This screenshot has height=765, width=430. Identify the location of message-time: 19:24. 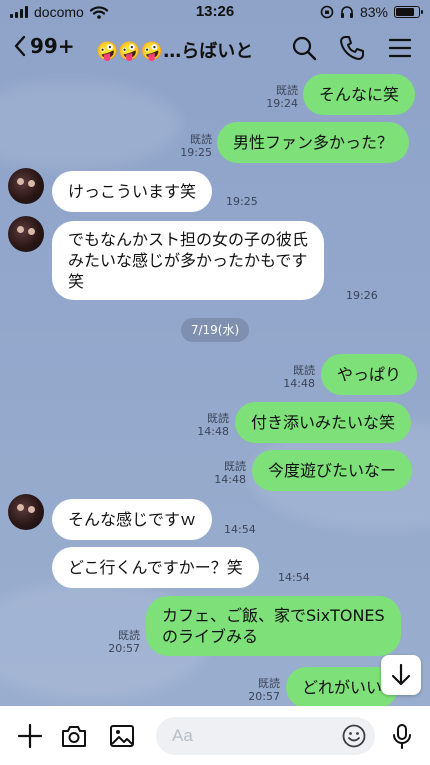
(282, 103).